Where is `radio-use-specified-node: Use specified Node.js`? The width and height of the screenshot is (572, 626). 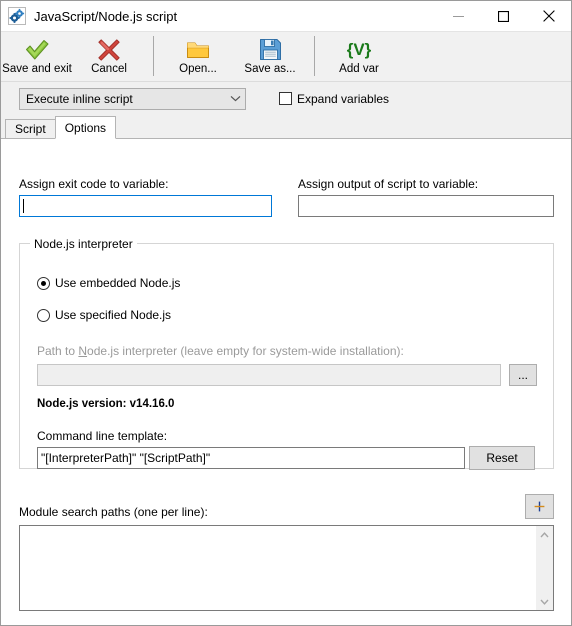
radio-use-specified-node: Use specified Node.js is located at coordinates (104, 315).